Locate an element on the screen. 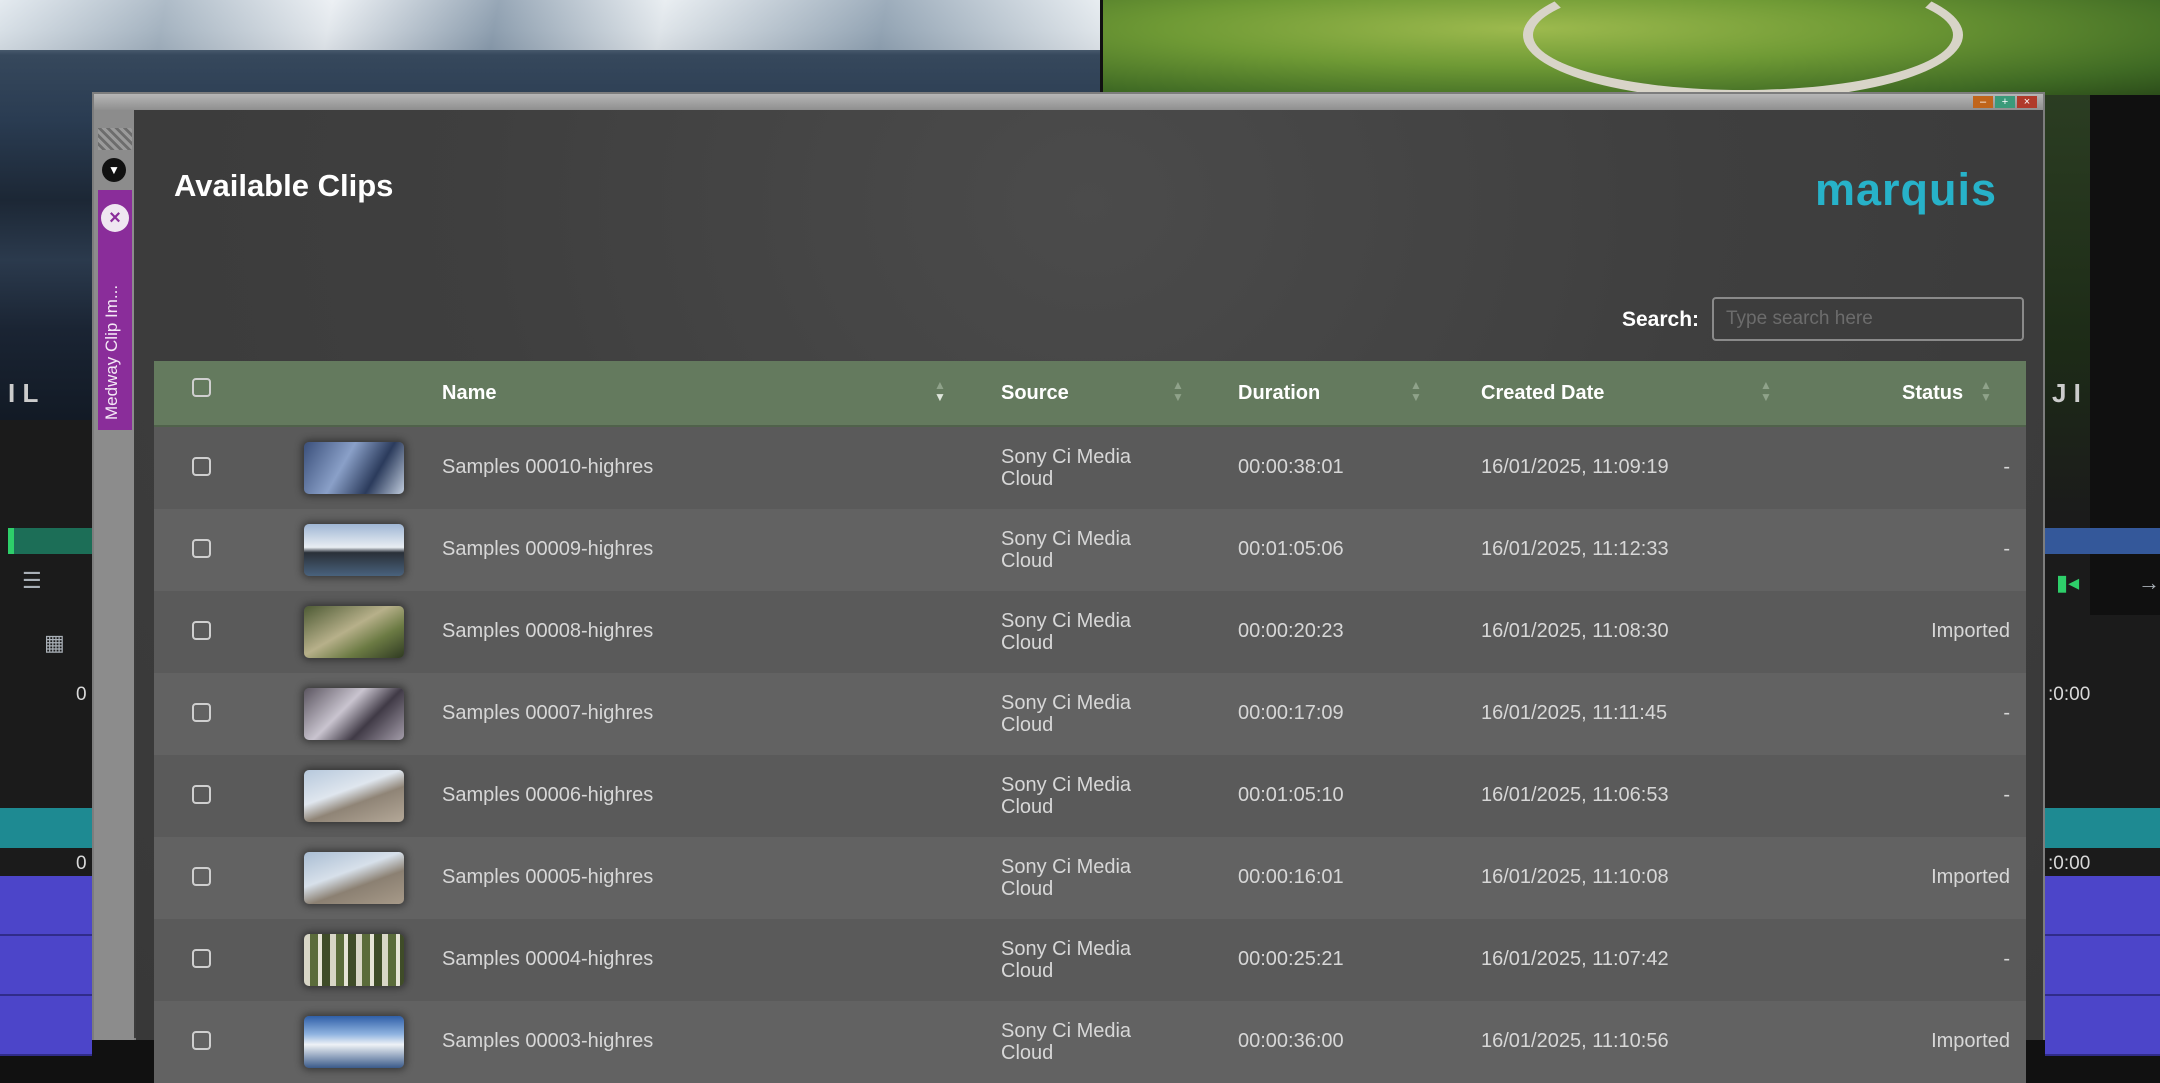 The image size is (2160, 1083). clip-name: Samples 00005-highres is located at coordinates (548, 877).